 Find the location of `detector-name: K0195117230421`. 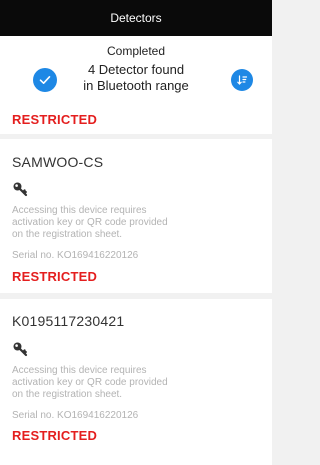

detector-name: K0195117230421 is located at coordinates (68, 321).